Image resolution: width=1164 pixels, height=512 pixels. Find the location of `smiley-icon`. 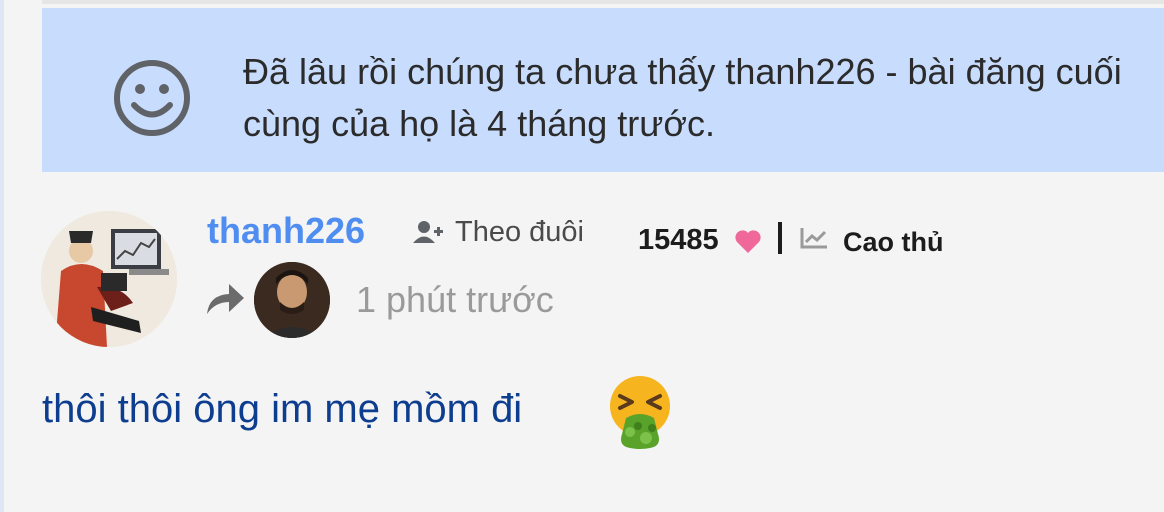

smiley-icon is located at coordinates (152, 98).